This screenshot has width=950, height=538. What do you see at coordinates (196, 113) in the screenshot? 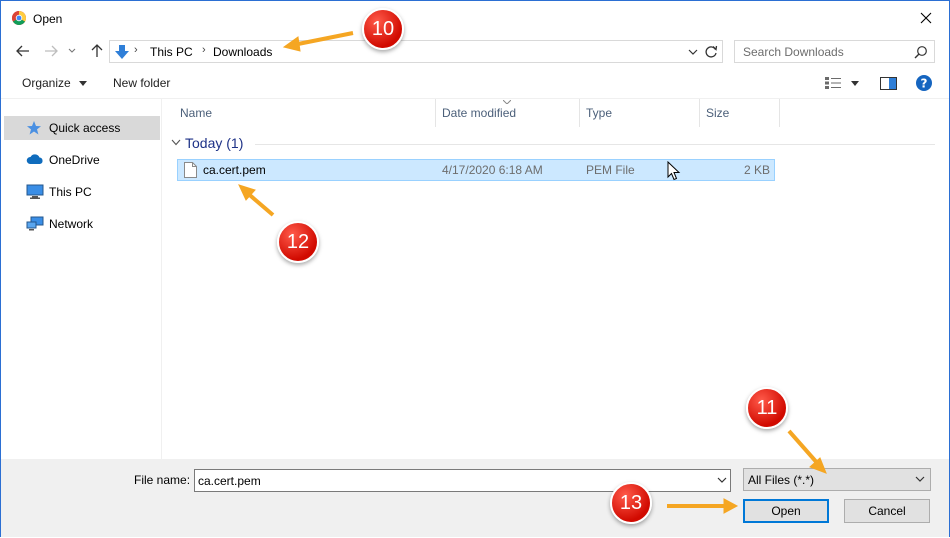
I see `column-header-label: Name` at bounding box center [196, 113].